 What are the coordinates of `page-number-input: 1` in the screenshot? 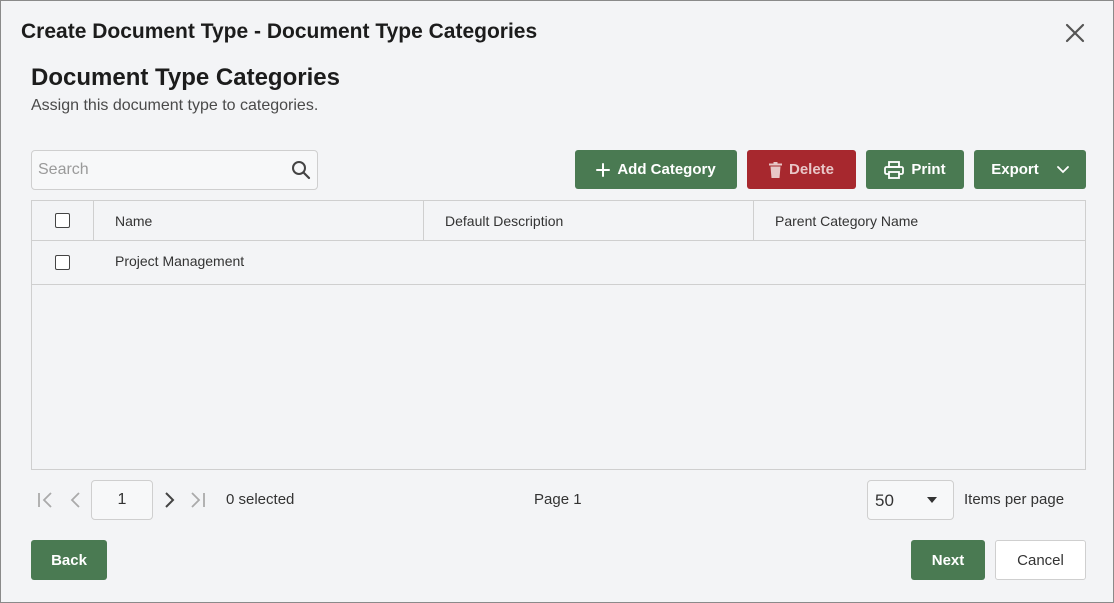 It's located at (122, 500).